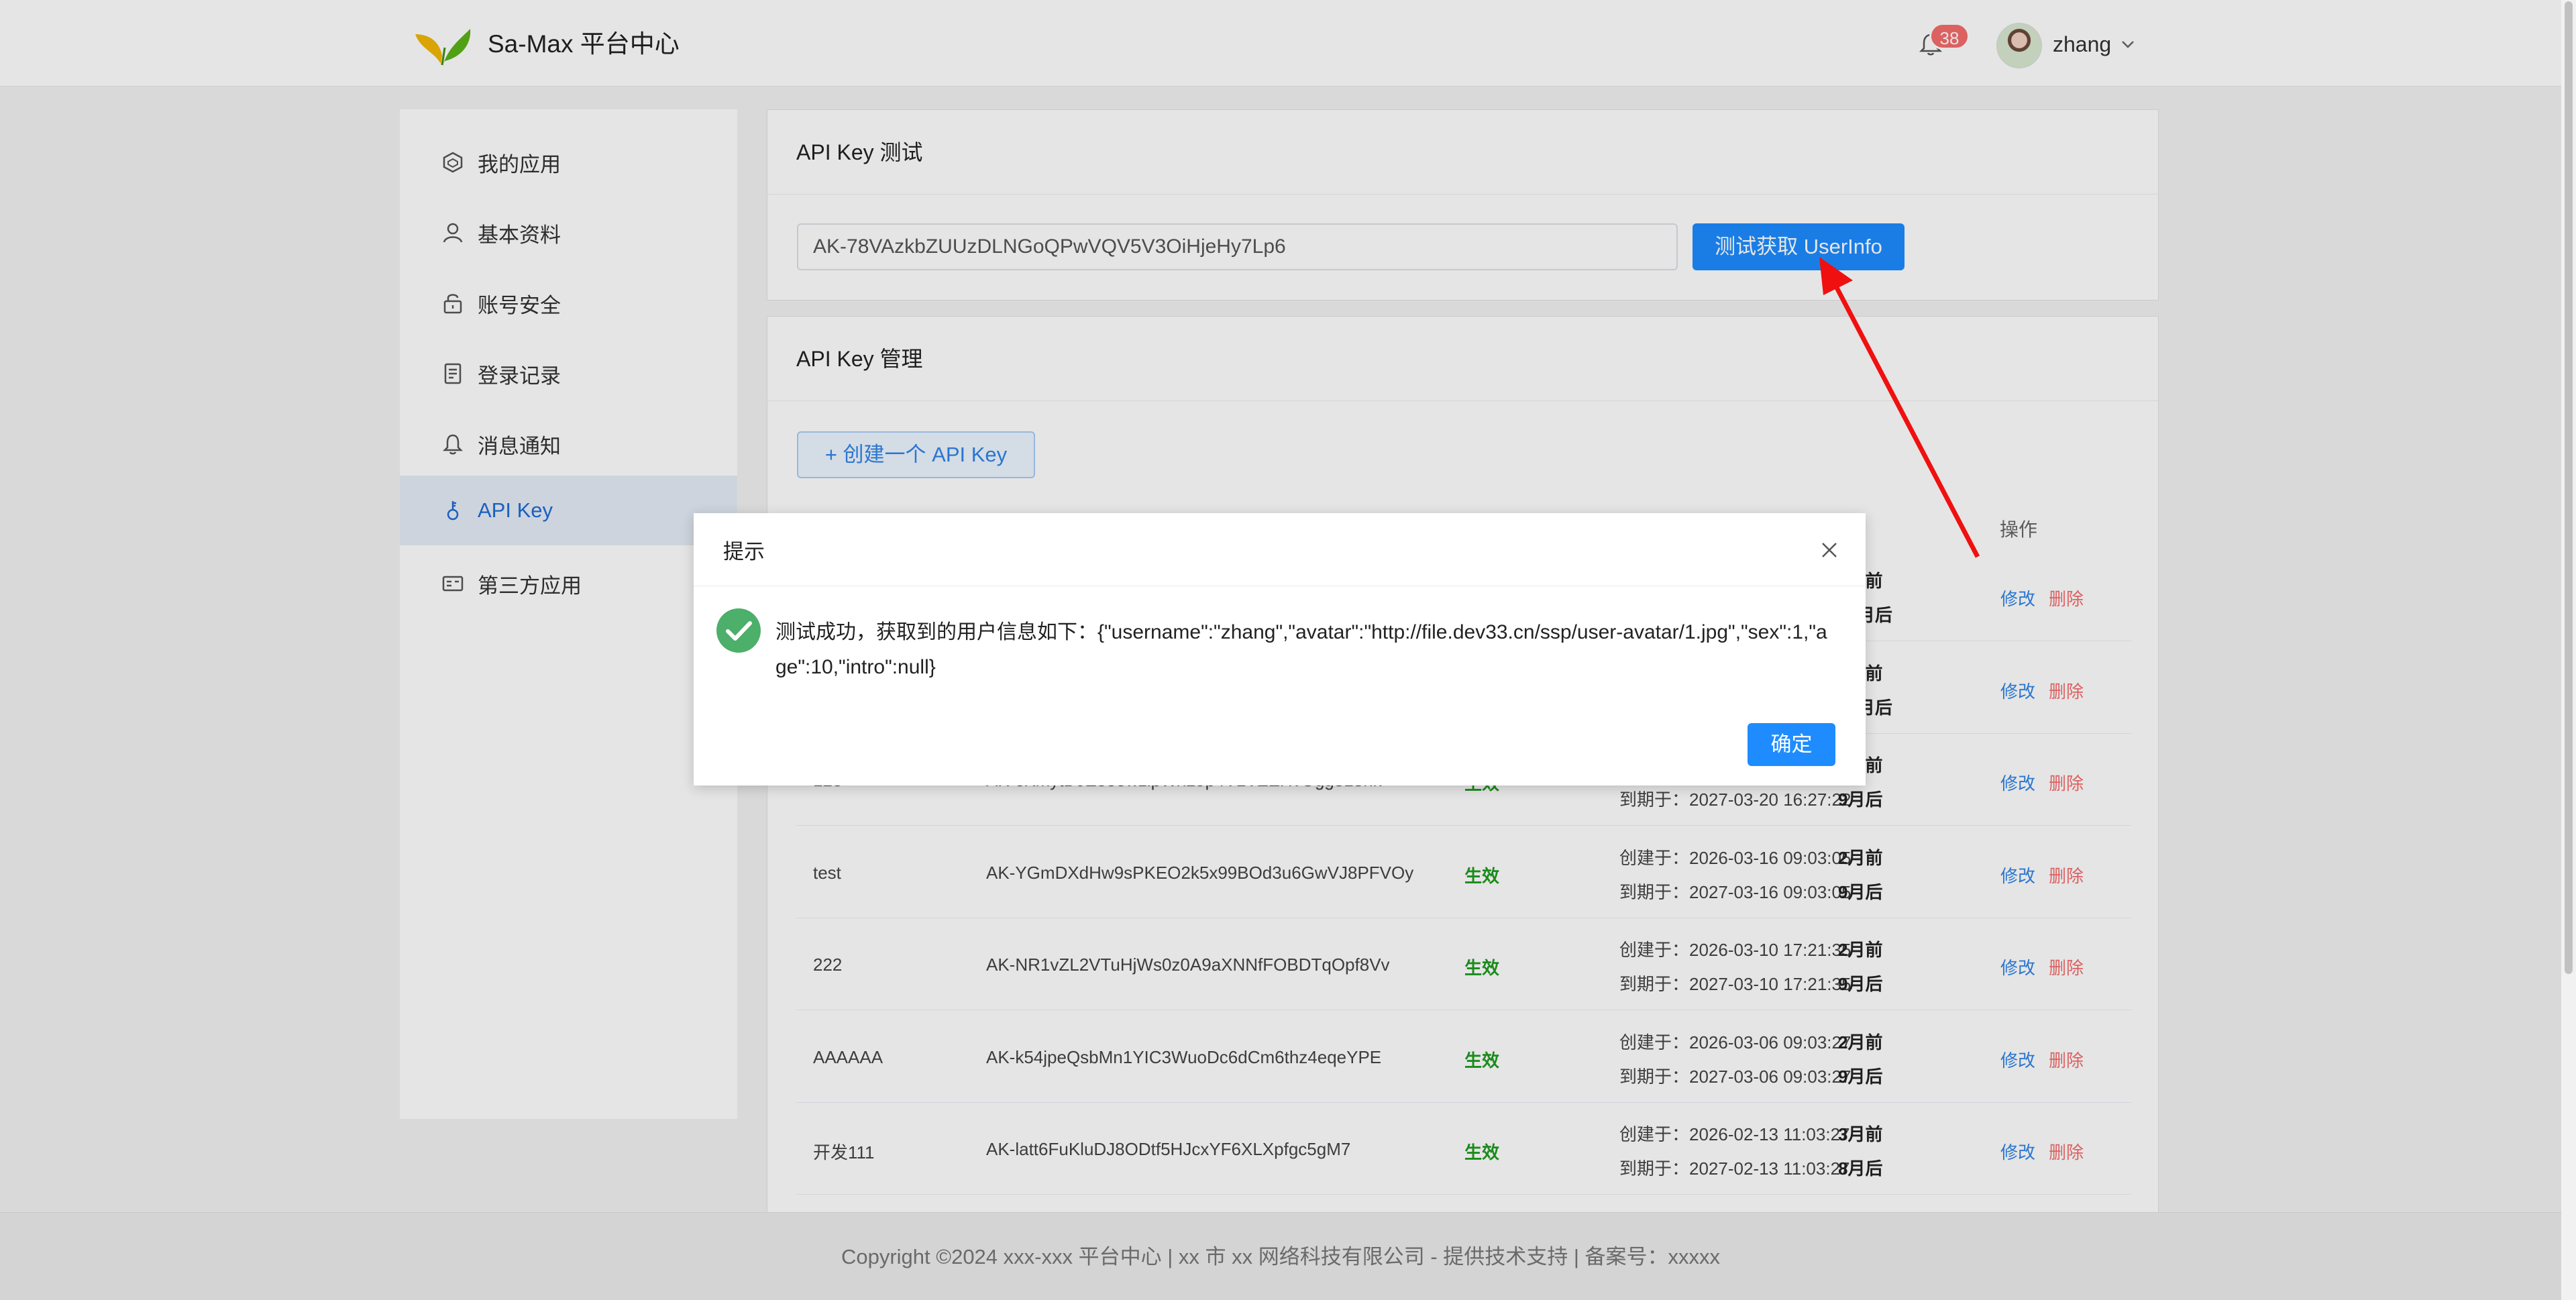  What do you see at coordinates (2569, 488) in the screenshot?
I see `scrollbar-thumb` at bounding box center [2569, 488].